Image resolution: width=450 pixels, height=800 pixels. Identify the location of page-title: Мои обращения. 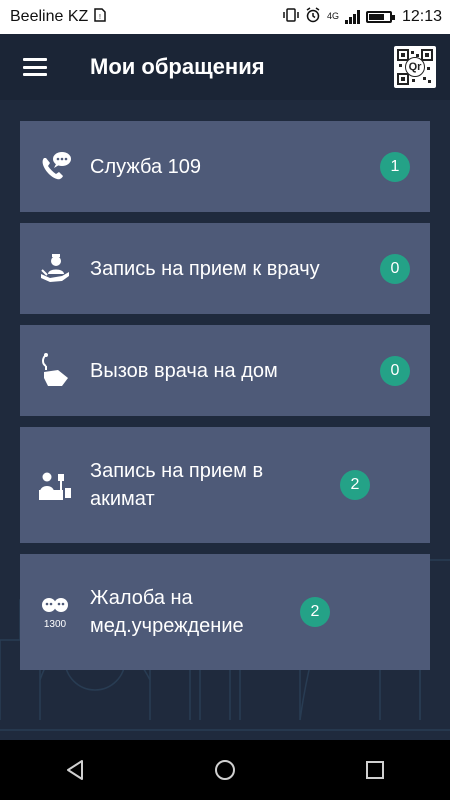
(177, 66).